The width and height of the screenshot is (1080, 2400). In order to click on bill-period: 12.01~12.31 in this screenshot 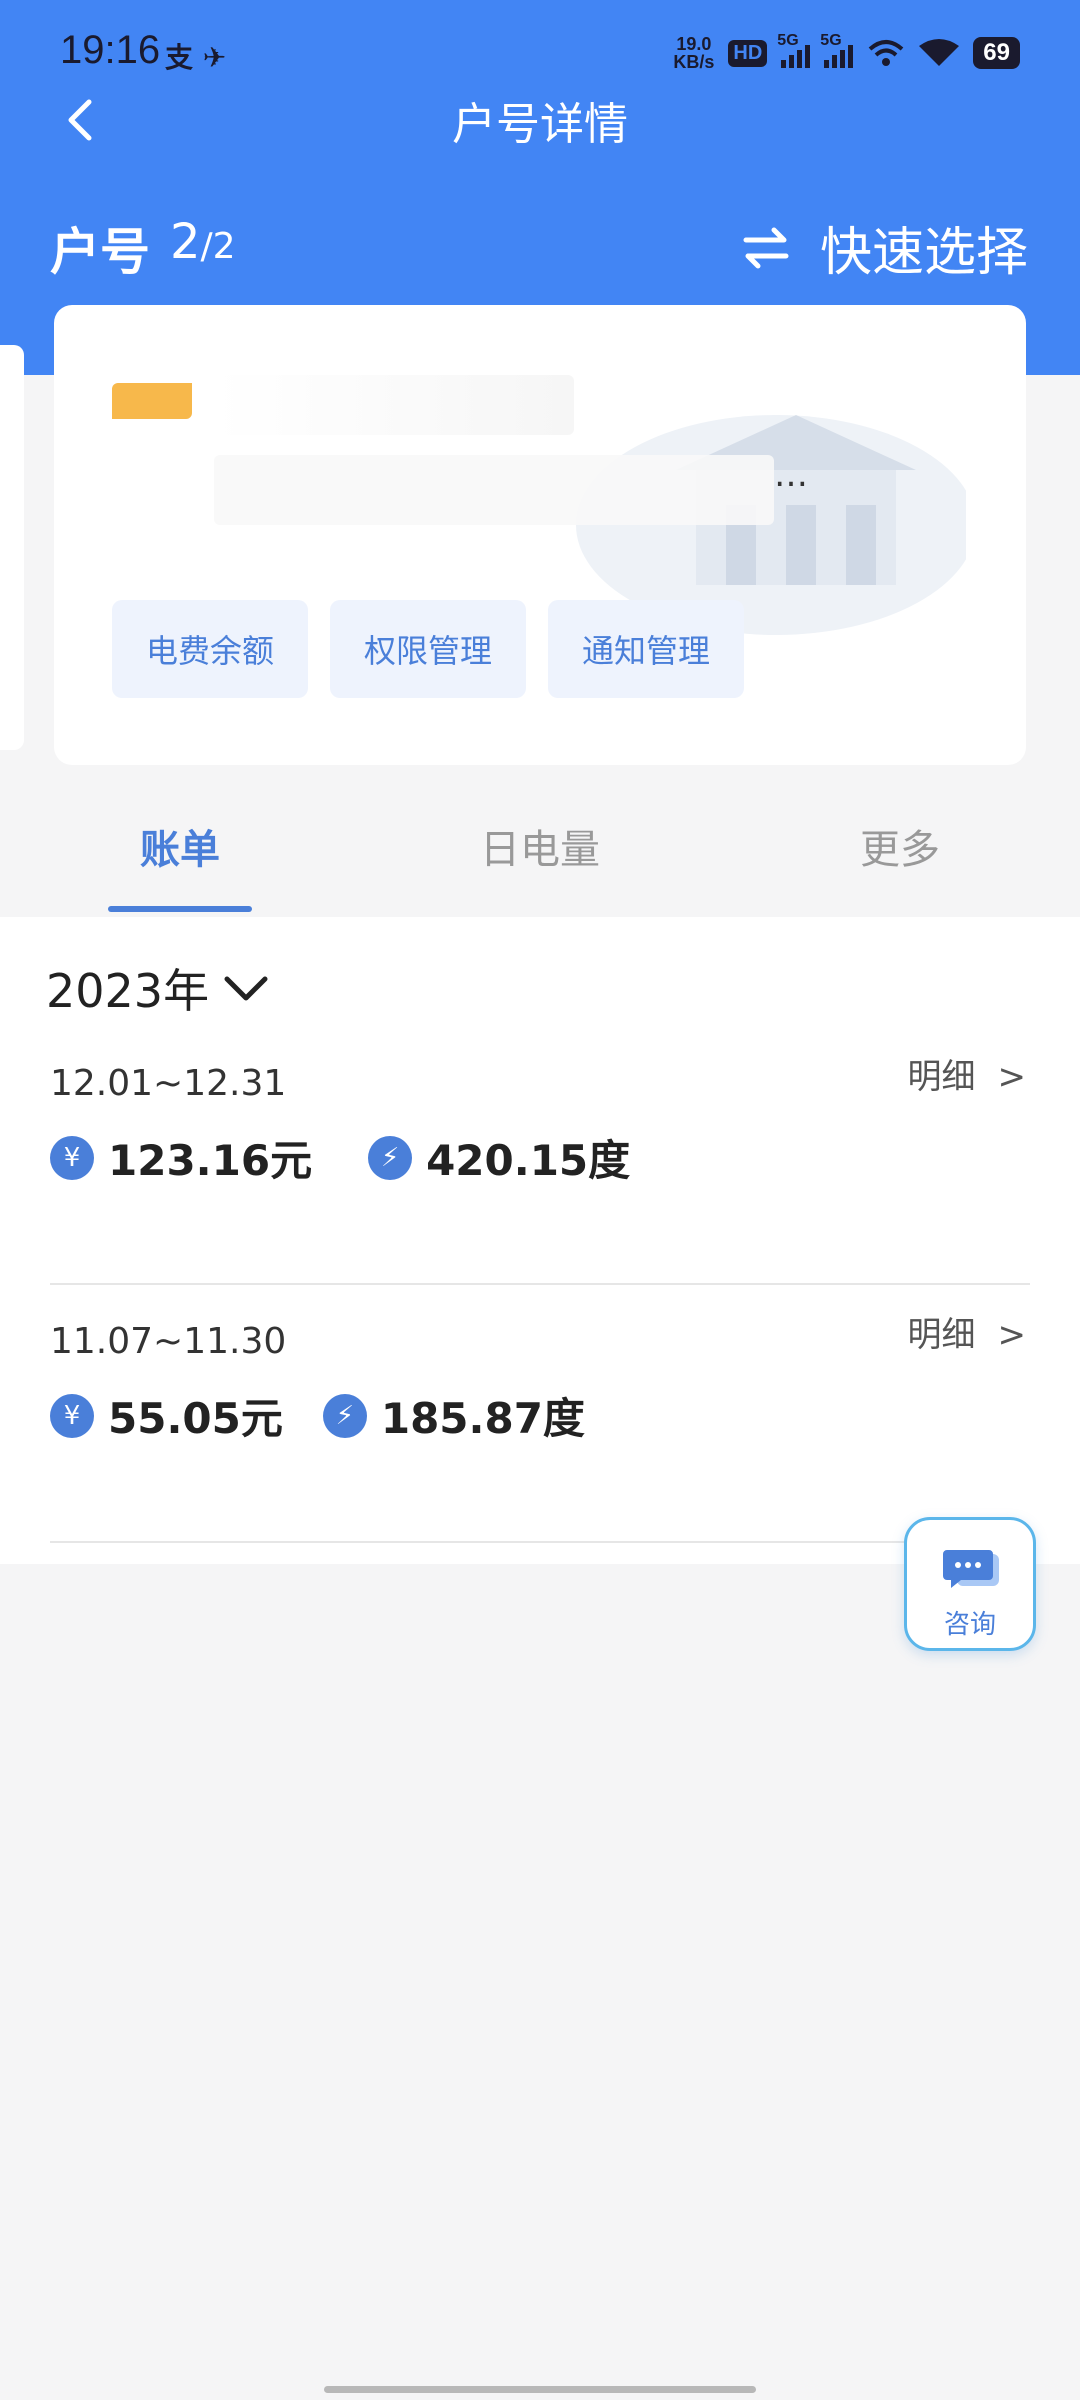, I will do `click(168, 1083)`.